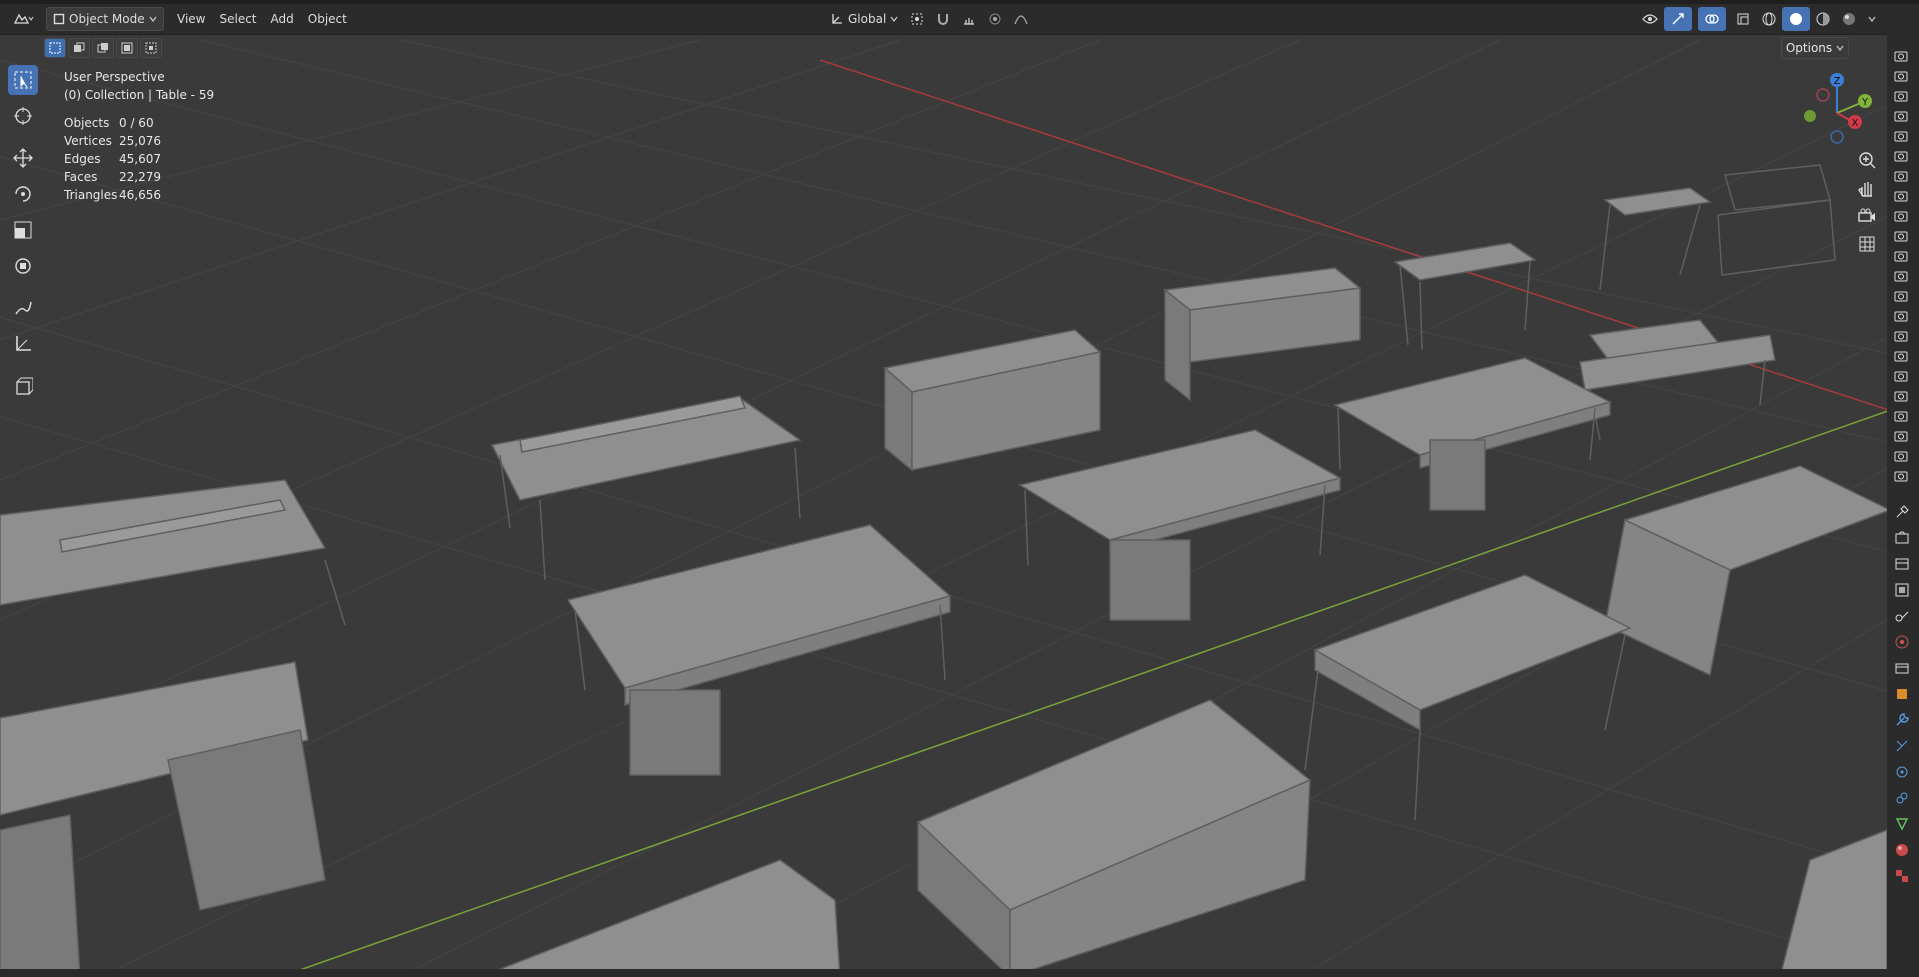 The width and height of the screenshot is (1919, 977). What do you see at coordinates (139, 95) in the screenshot?
I see `collection-info: (0) Collection | Table - 59` at bounding box center [139, 95].